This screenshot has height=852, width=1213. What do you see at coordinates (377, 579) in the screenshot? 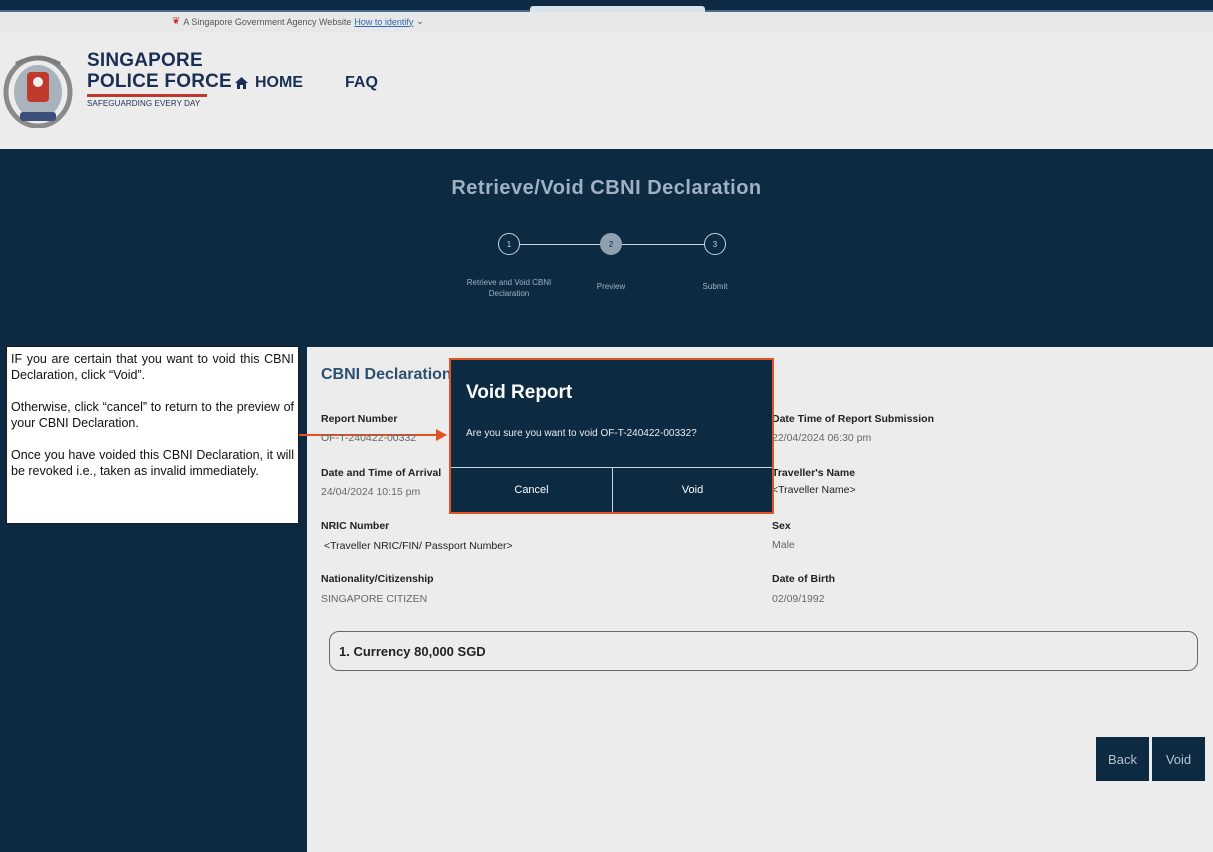
I see `nationality-label: Nationality/Citizenship` at bounding box center [377, 579].